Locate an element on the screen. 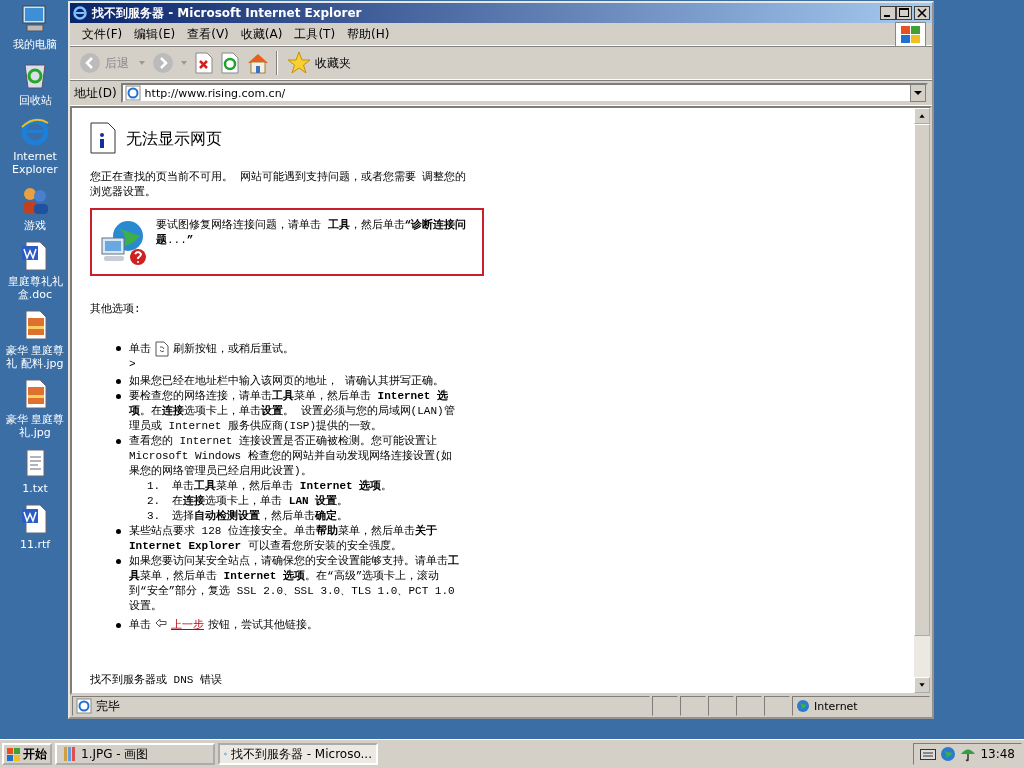 Image resolution: width=1024 pixels, height=768 pixels. info-page-icon is located at coordinates (103, 138).